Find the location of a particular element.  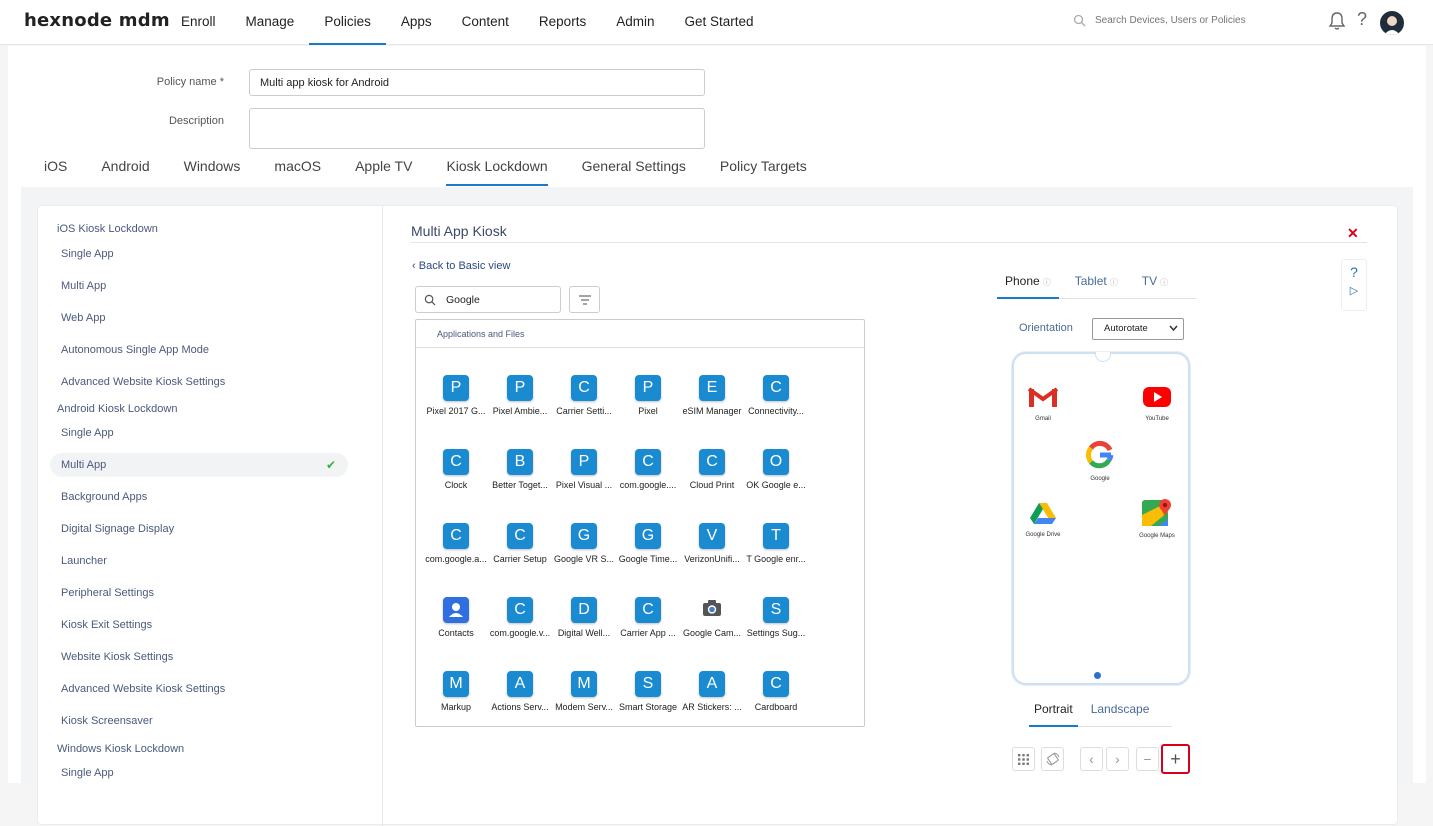

phone-app-gmail: Gmail is located at coordinates (1043, 403).